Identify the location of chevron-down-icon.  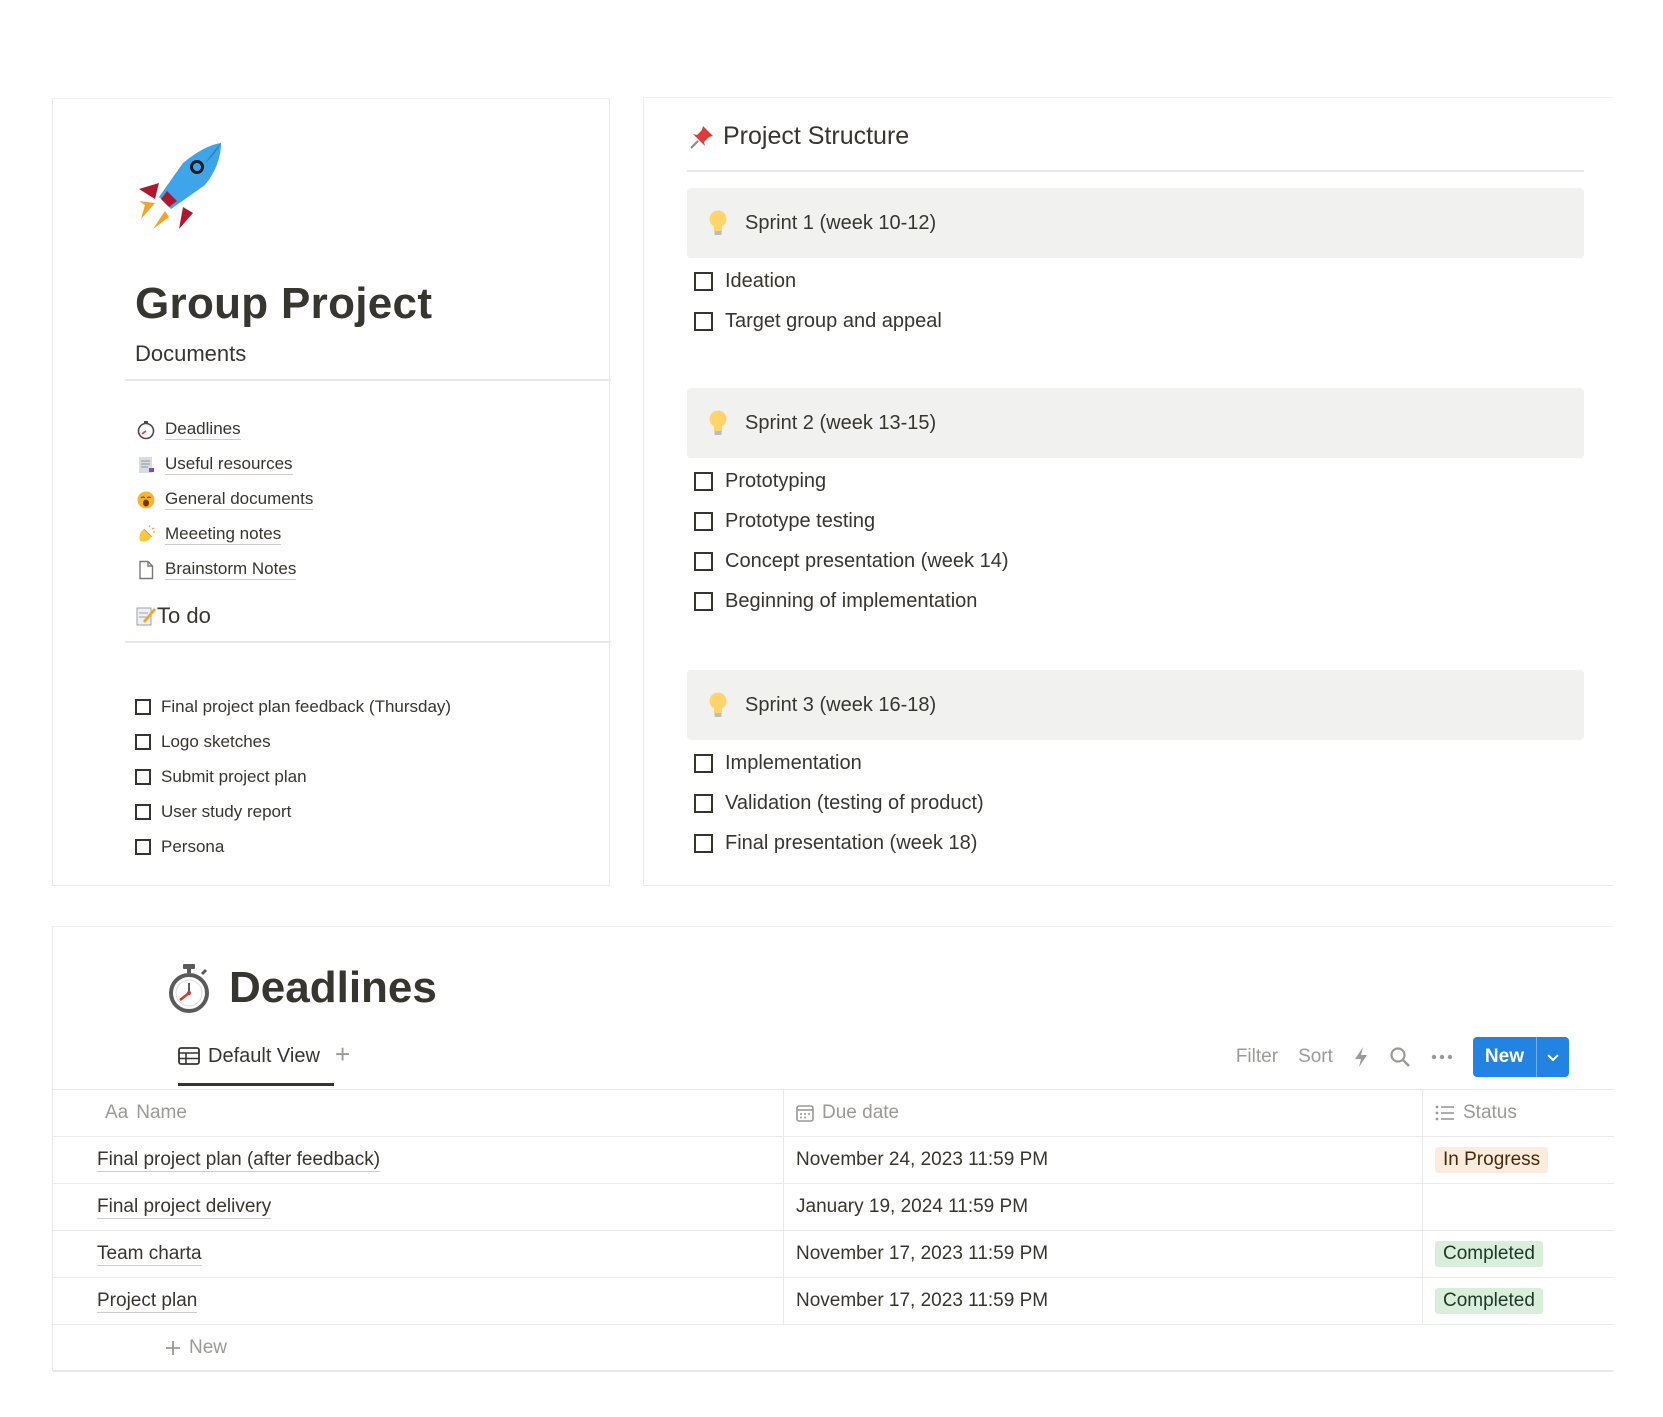
(1553, 1057).